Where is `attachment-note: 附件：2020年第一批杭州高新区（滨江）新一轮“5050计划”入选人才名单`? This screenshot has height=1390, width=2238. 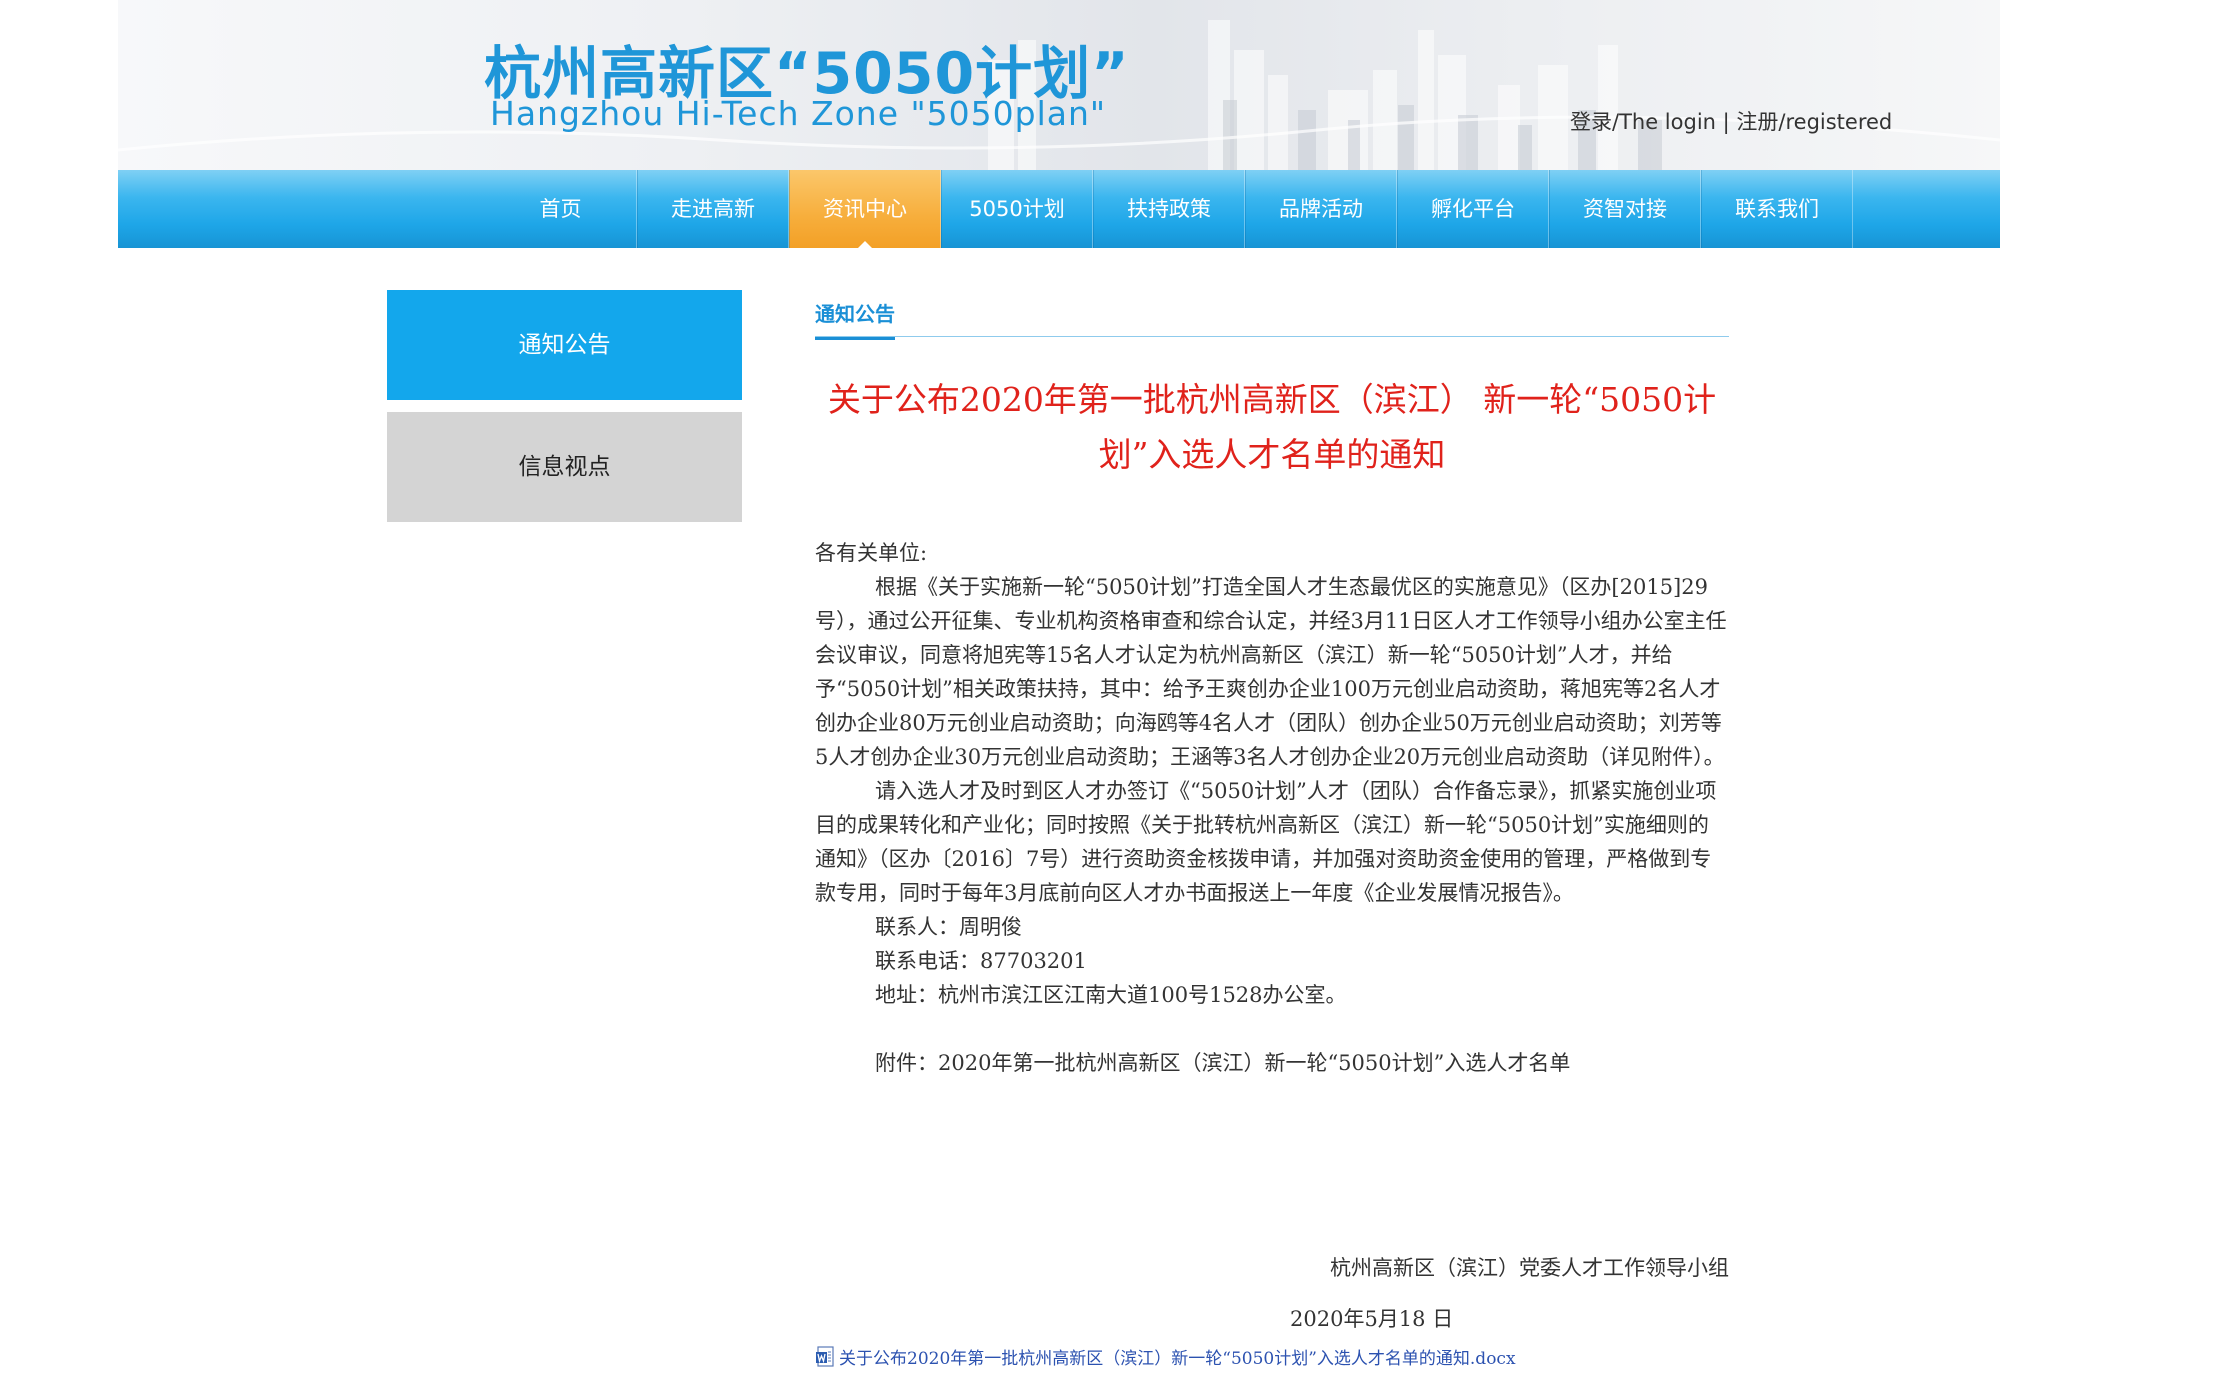
attachment-note: 附件：2020年第一批杭州高新区（滨江）新一轮“5050计划”入选人才名单 is located at coordinates (1223, 1063).